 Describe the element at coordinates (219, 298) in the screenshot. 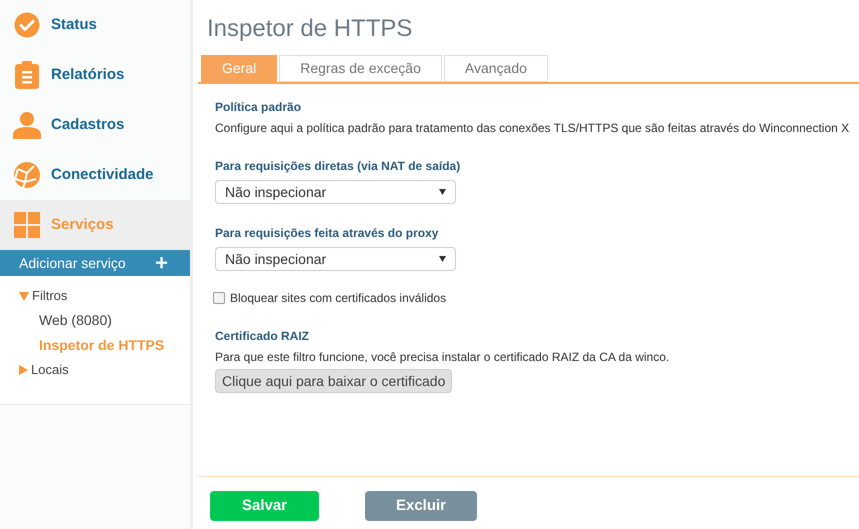

I see `checkbox` at that location.